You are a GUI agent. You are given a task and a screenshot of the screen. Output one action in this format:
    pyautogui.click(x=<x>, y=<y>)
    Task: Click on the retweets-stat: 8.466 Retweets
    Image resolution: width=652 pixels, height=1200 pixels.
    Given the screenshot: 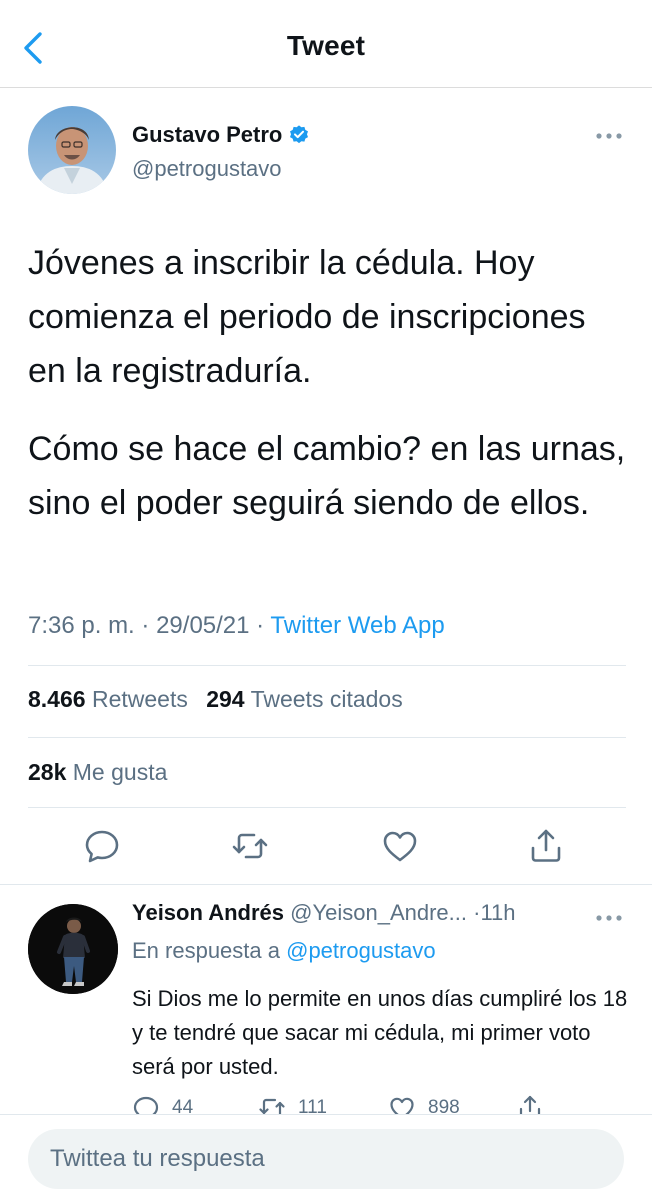 What is the action you would take?
    pyautogui.click(x=108, y=699)
    